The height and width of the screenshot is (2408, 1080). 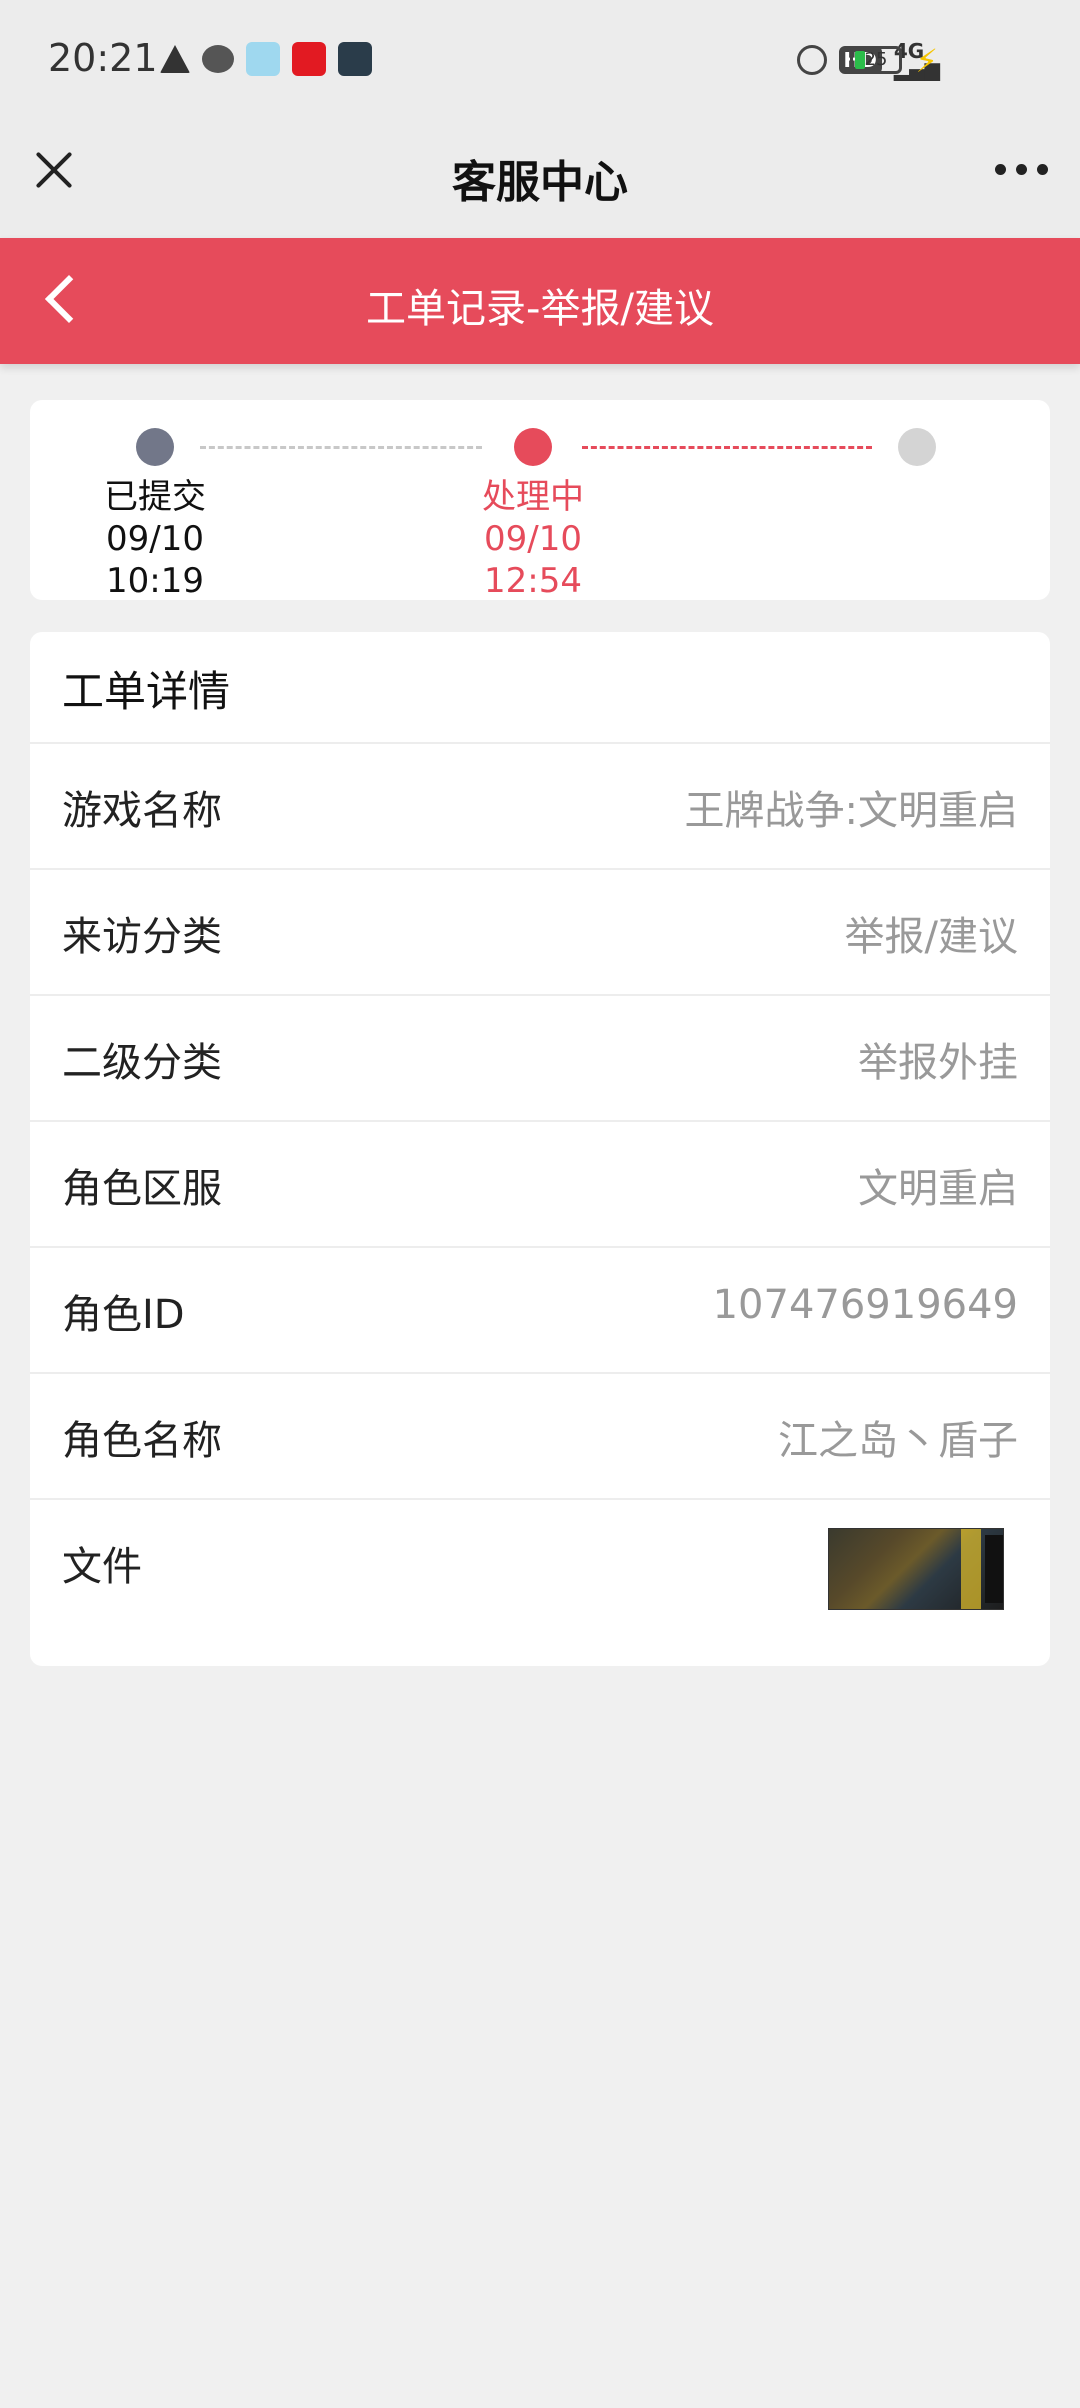 I want to click on news-app-icon, so click(x=355, y=59).